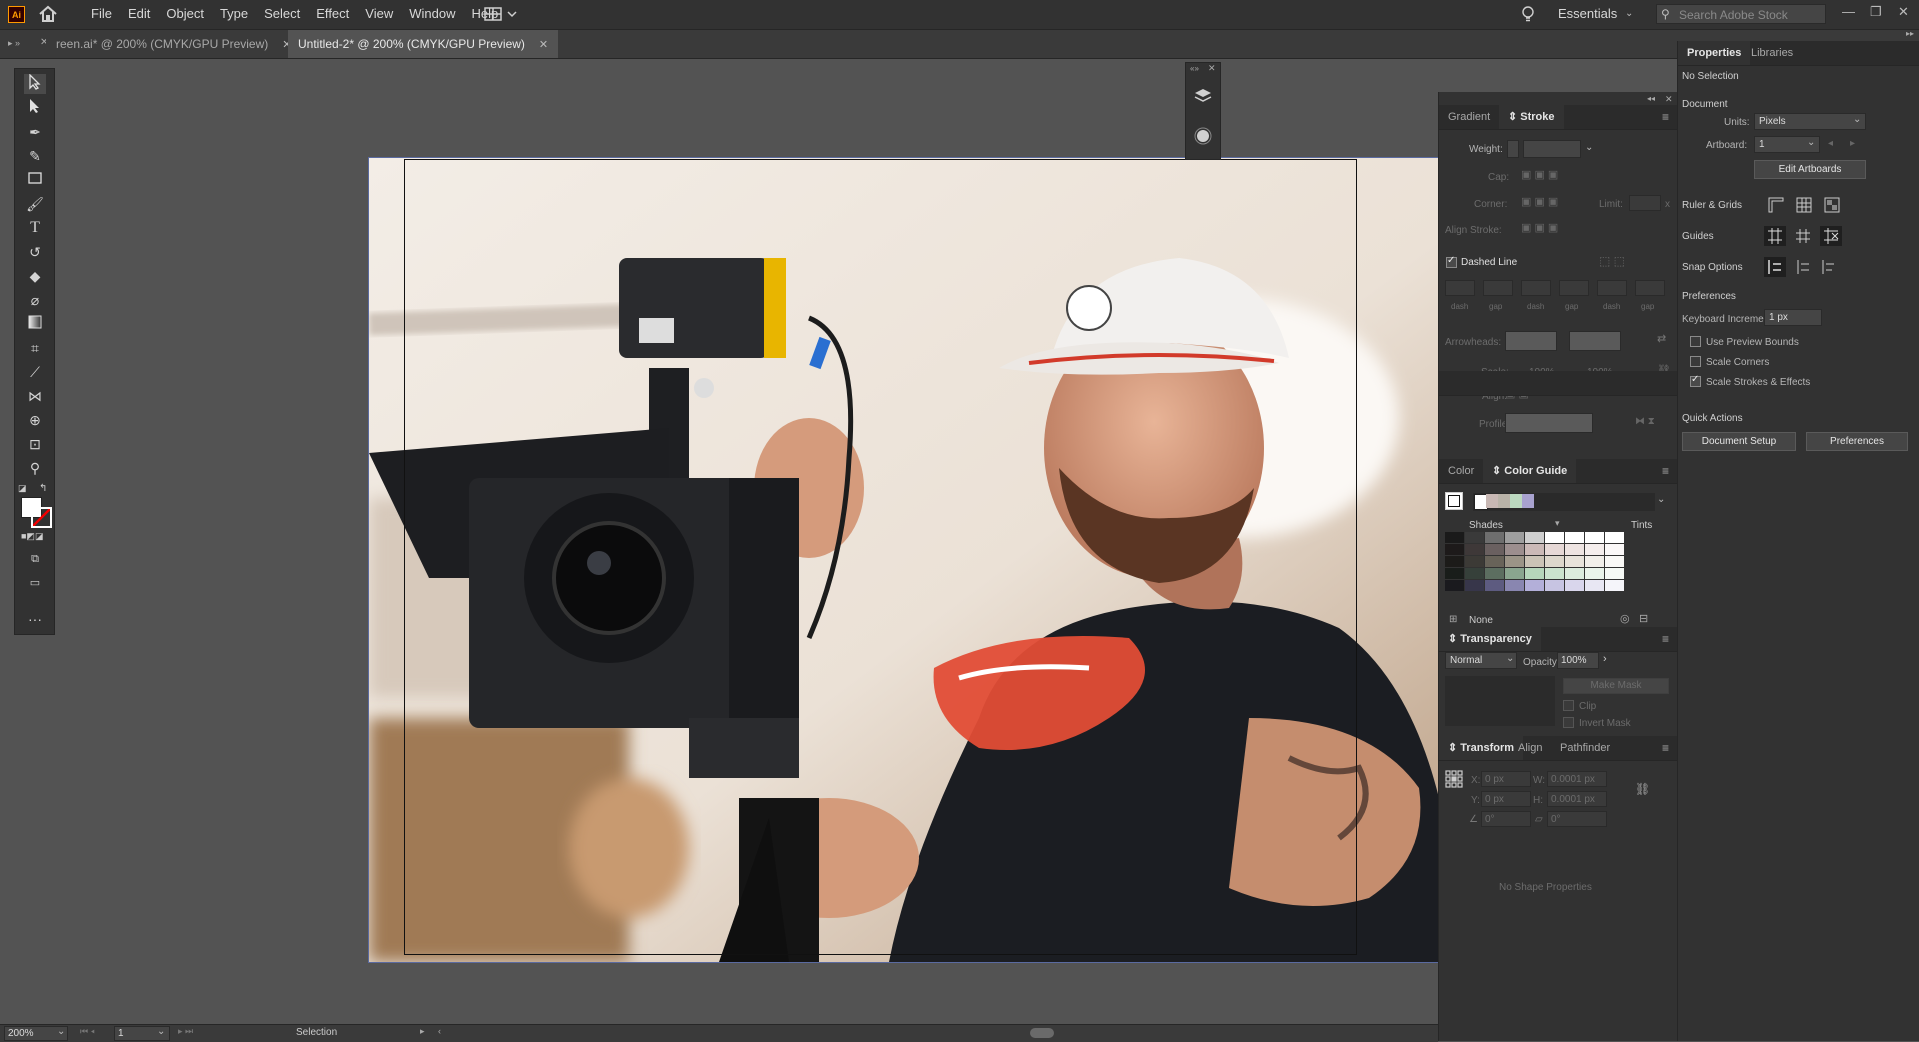 This screenshot has width=1919, height=1042. What do you see at coordinates (87, 1031) in the screenshot?
I see `first-artboard-icon: ⏮ ◂` at bounding box center [87, 1031].